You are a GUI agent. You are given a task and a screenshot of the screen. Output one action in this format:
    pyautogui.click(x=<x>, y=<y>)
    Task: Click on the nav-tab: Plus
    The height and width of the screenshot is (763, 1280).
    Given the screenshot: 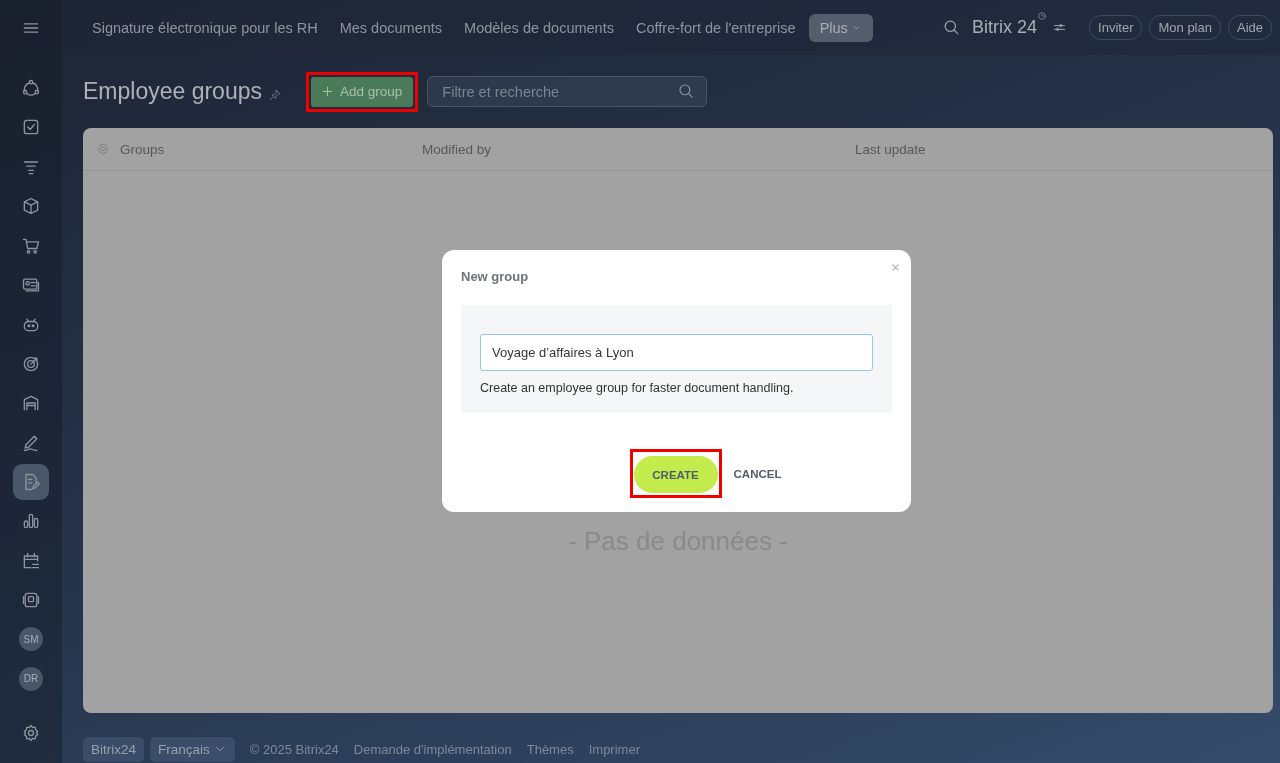 What is the action you would take?
    pyautogui.click(x=840, y=27)
    